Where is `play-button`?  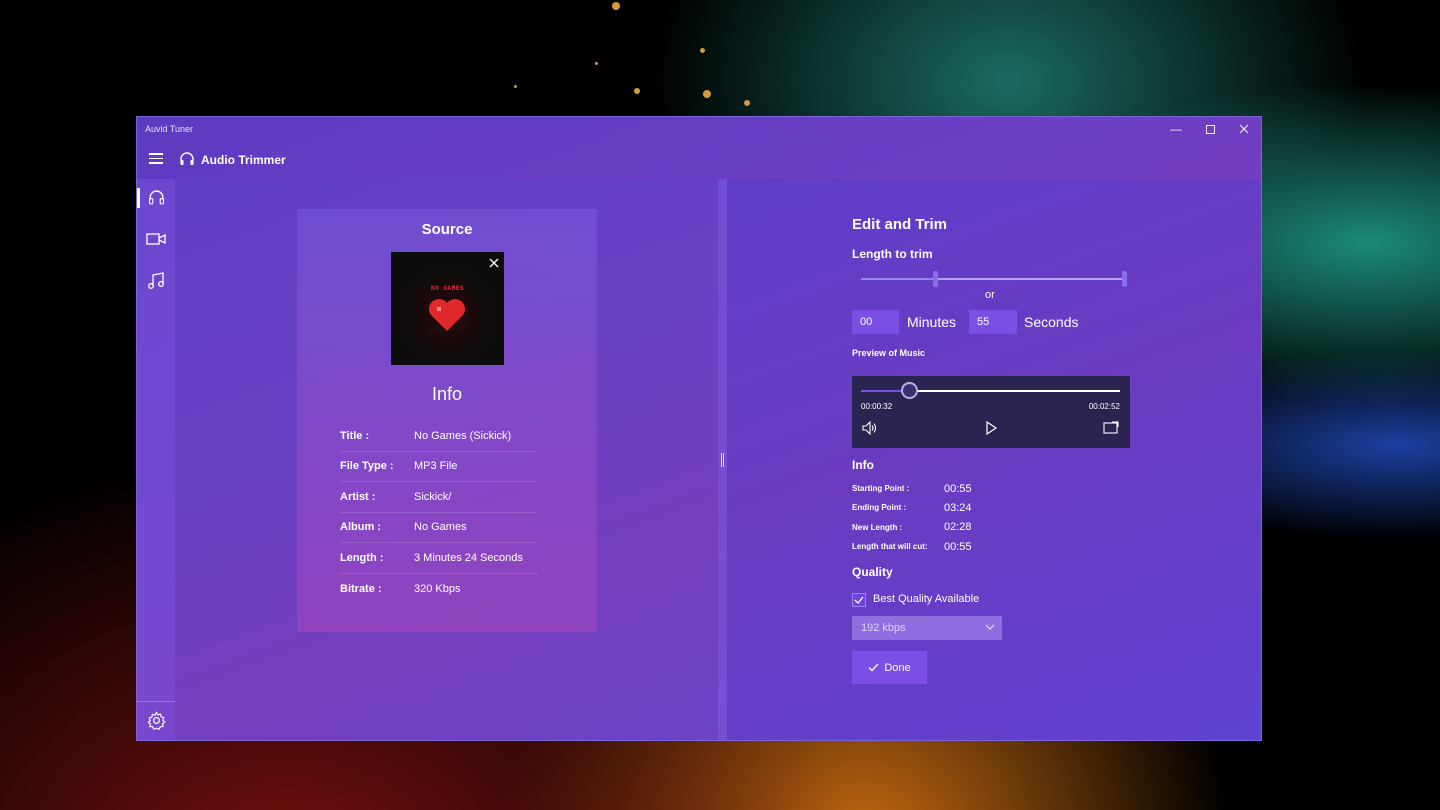 play-button is located at coordinates (991, 430).